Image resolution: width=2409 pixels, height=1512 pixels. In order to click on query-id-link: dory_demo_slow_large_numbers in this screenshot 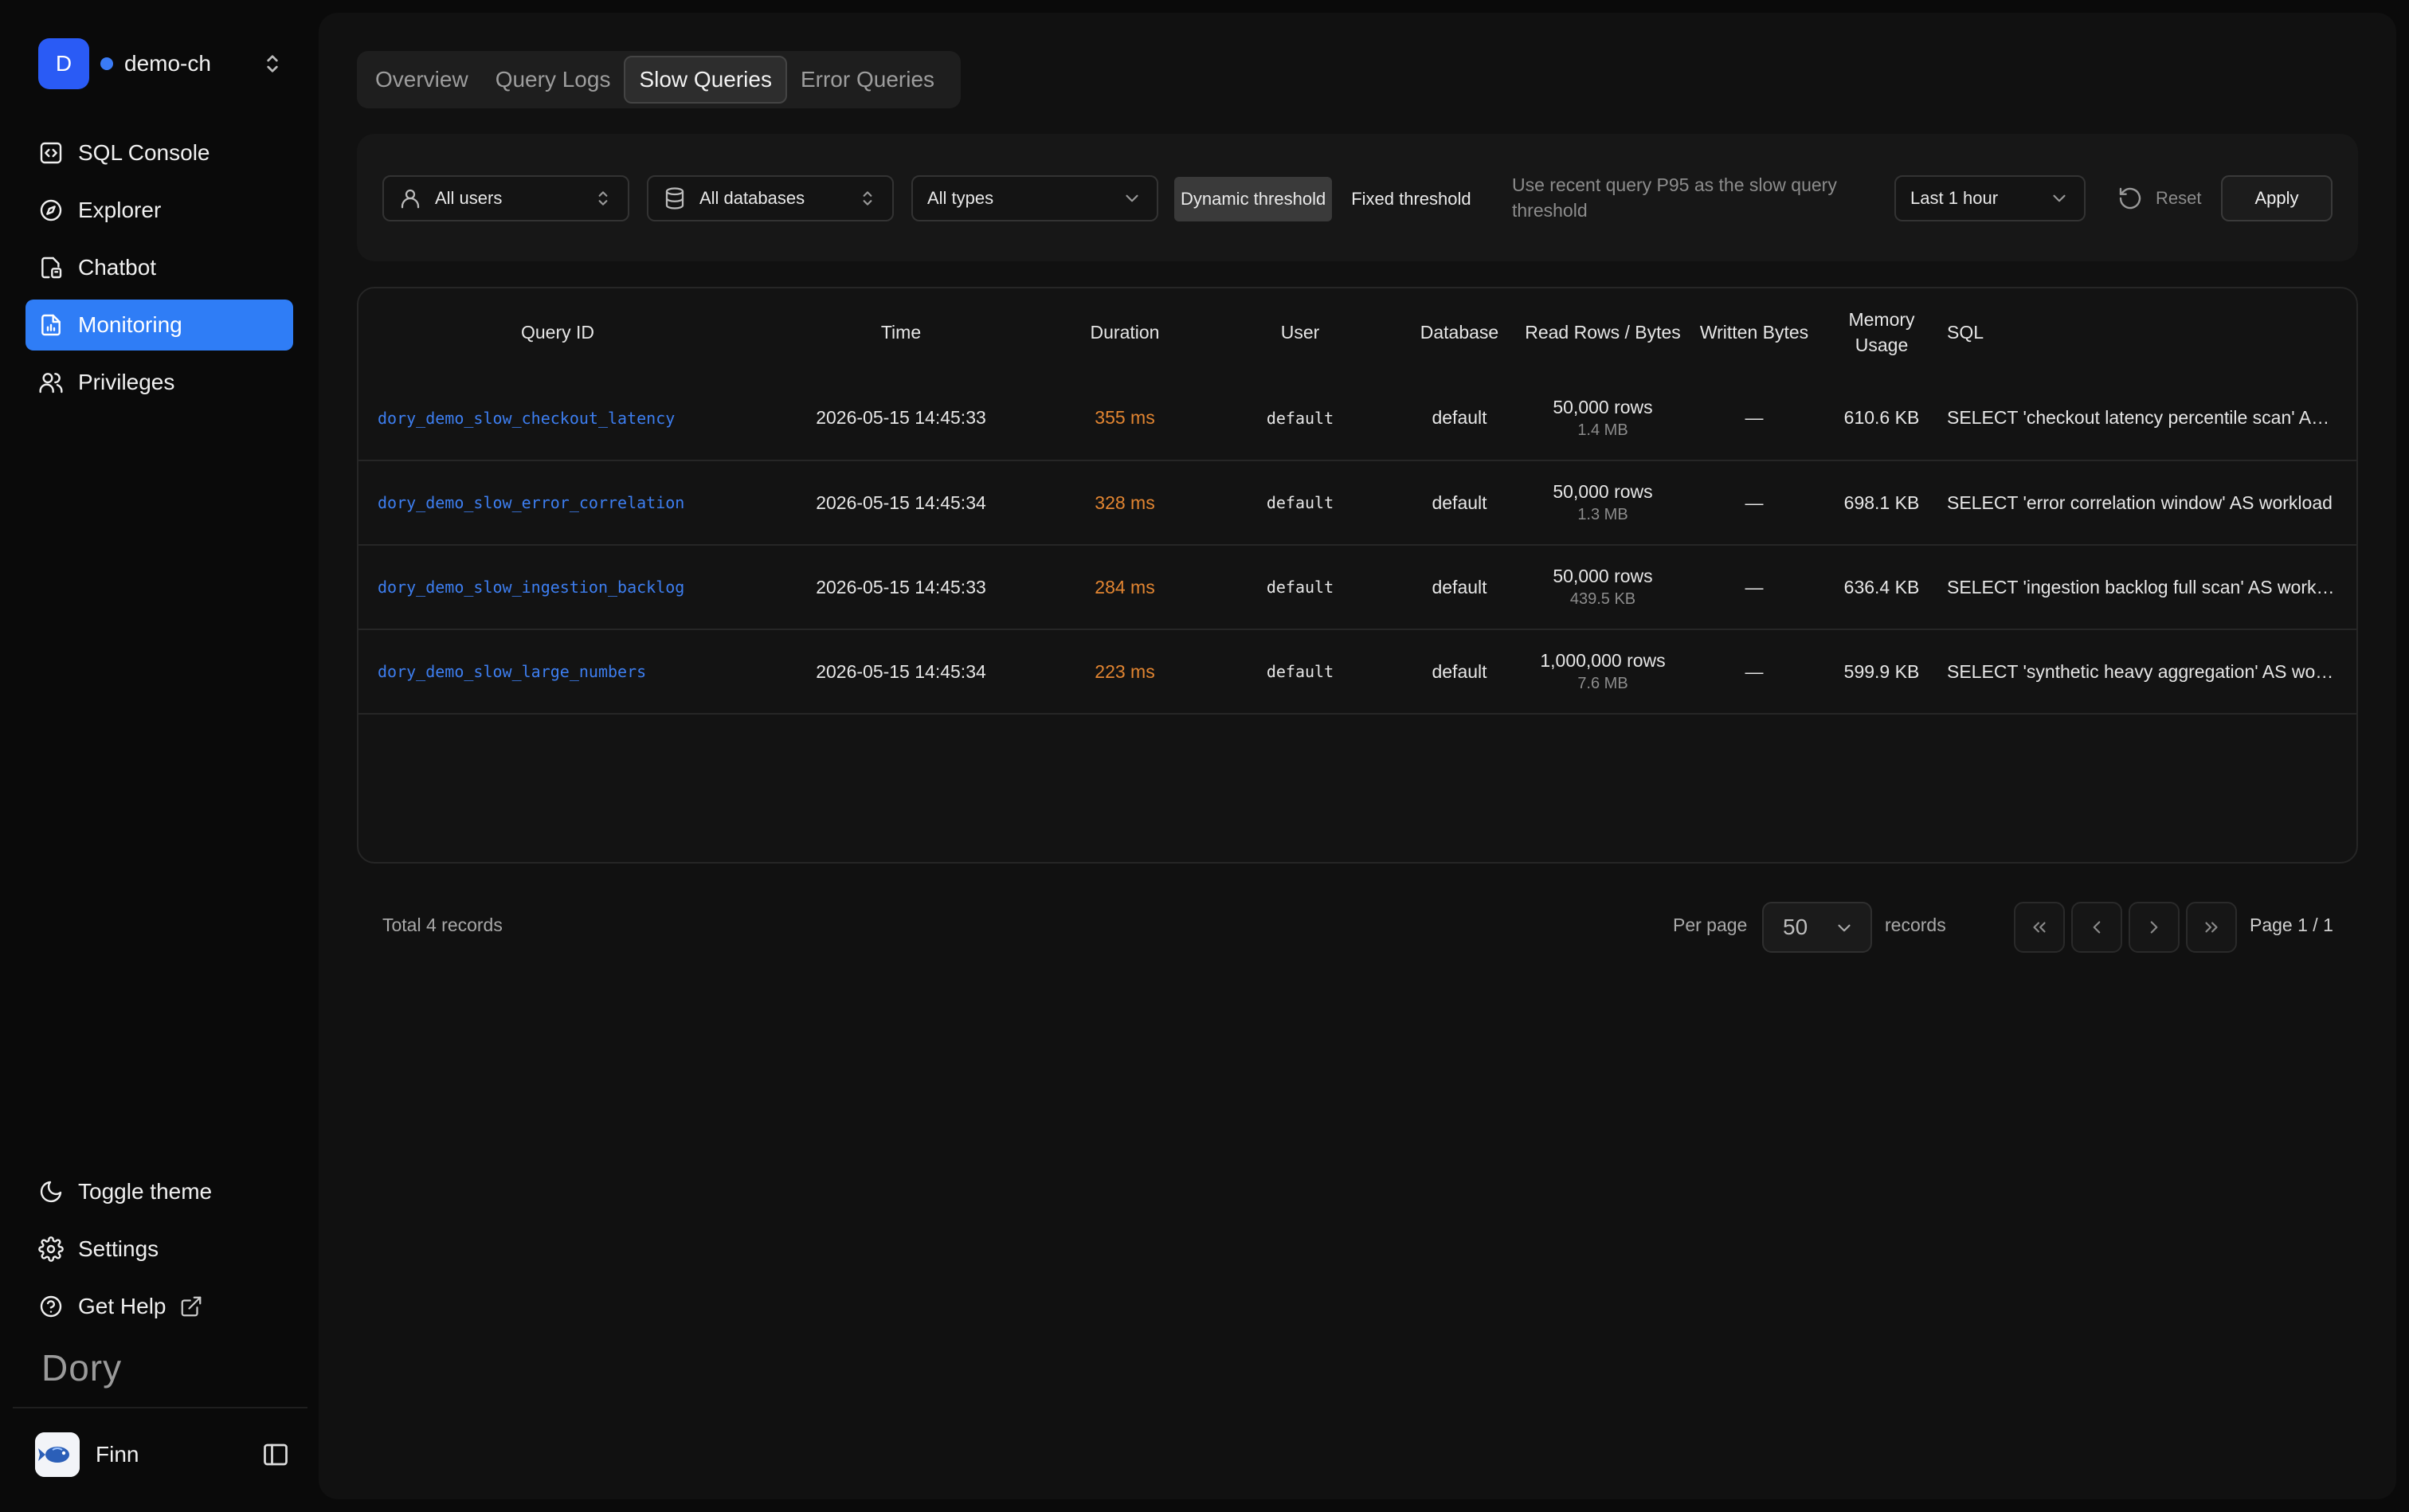, I will do `click(557, 672)`.